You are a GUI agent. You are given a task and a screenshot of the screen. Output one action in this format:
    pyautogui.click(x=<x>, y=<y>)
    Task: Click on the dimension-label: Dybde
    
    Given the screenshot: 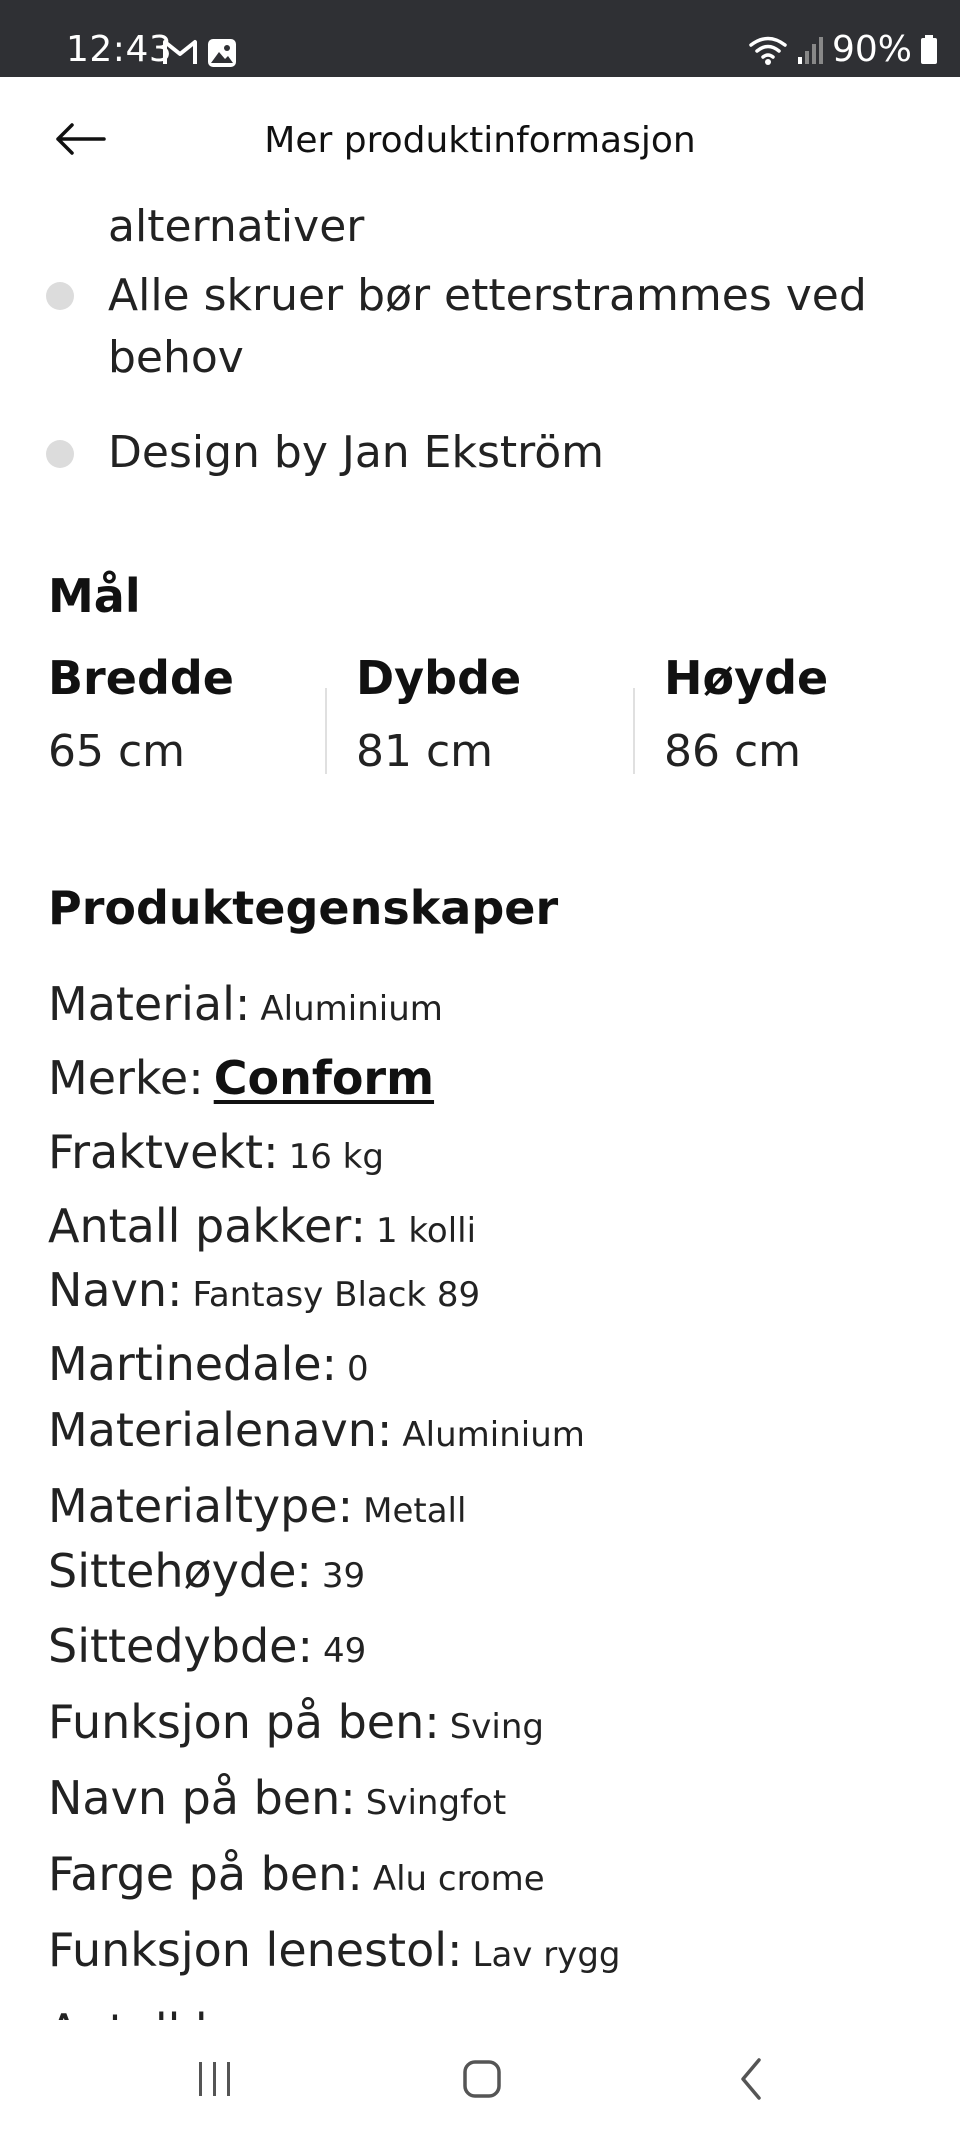 What is the action you would take?
    pyautogui.click(x=439, y=678)
    